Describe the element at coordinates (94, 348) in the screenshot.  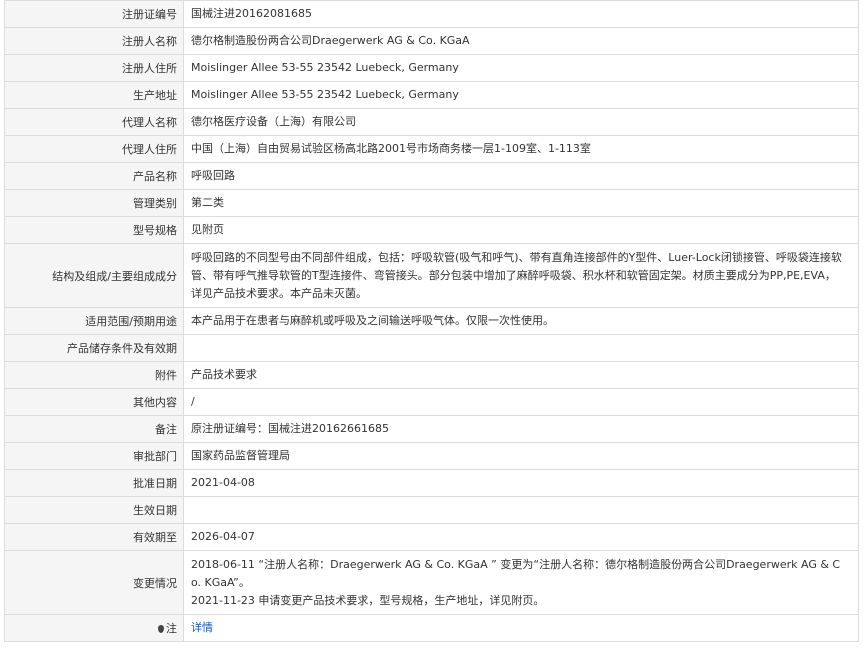
I see `field-label: 产品储存条件及有效期` at that location.